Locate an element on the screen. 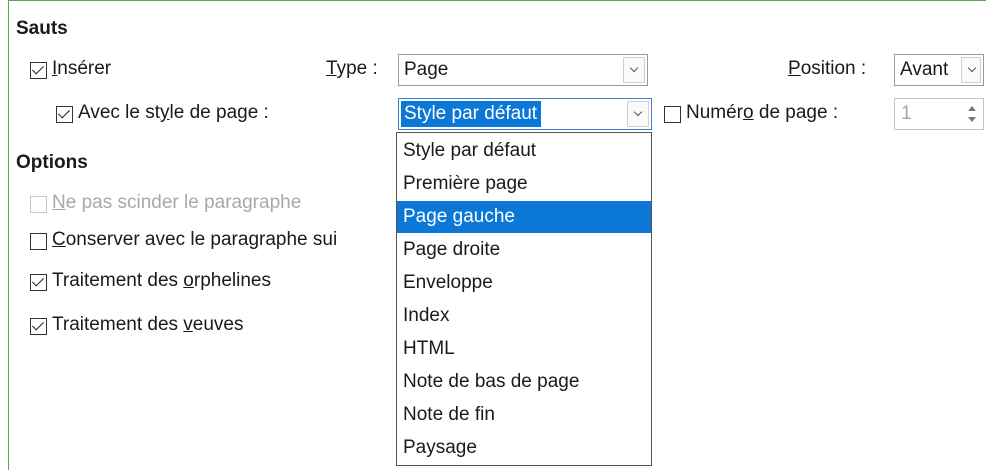  page-style-combobox: Style par défaut is located at coordinates (525, 114).